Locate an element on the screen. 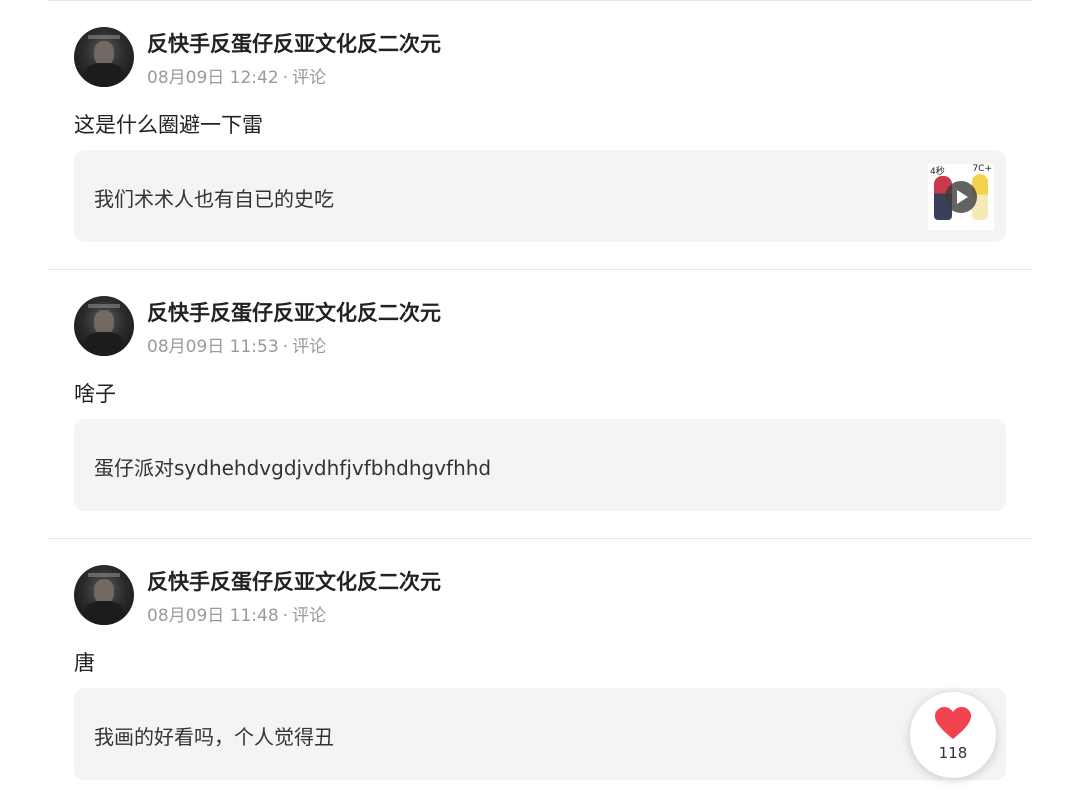 This screenshot has height=799, width=1080. comment-meta: 08月09日 11:48 · 评论 is located at coordinates (236, 613).